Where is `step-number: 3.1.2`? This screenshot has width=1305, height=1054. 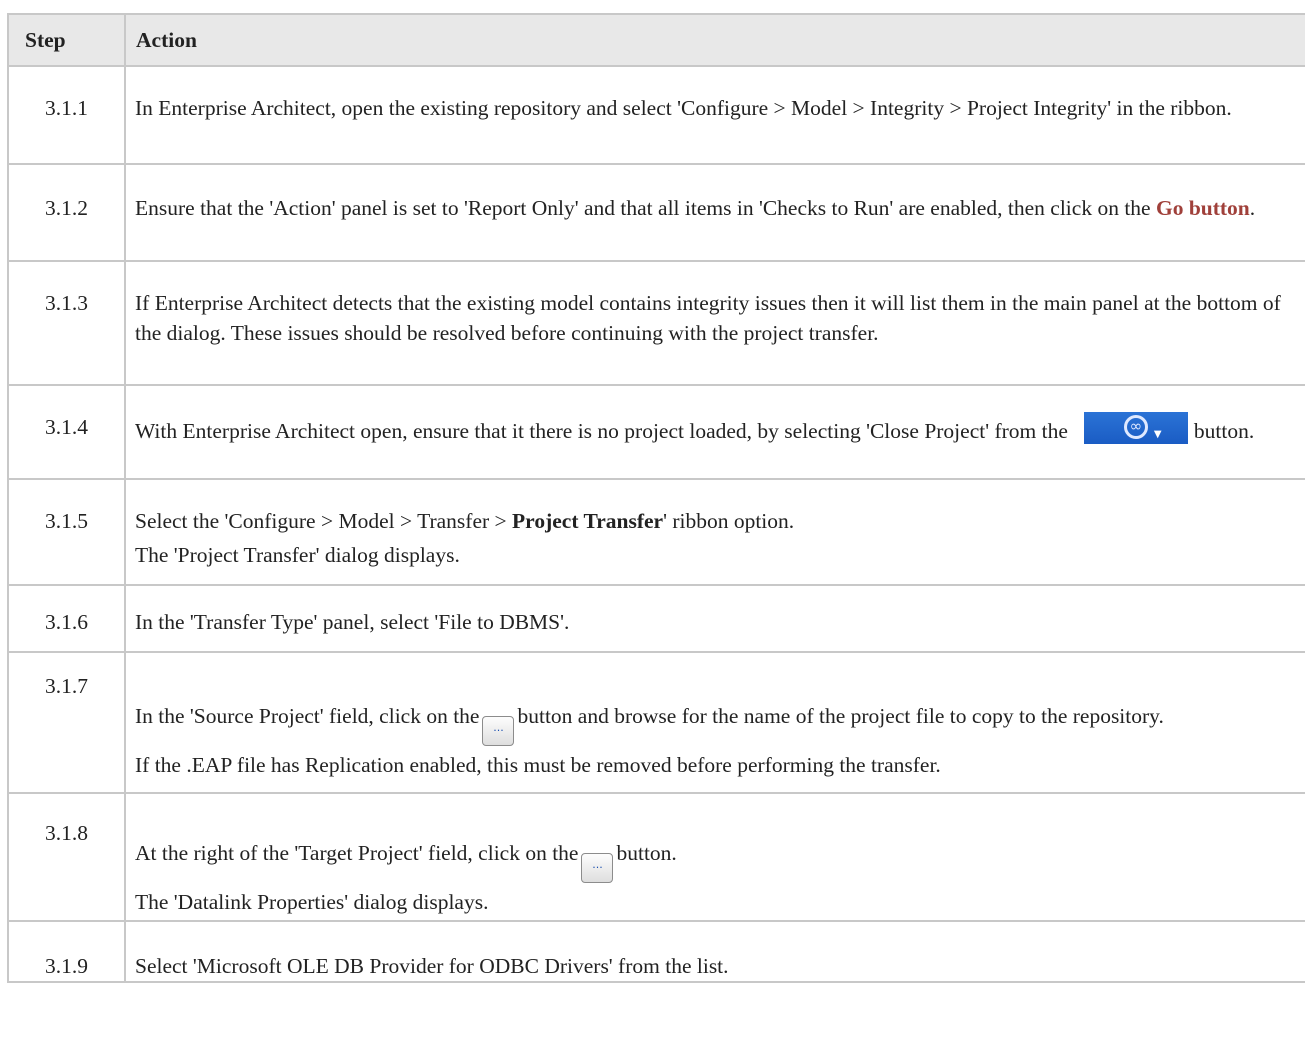 step-number: 3.1.2 is located at coordinates (66, 212).